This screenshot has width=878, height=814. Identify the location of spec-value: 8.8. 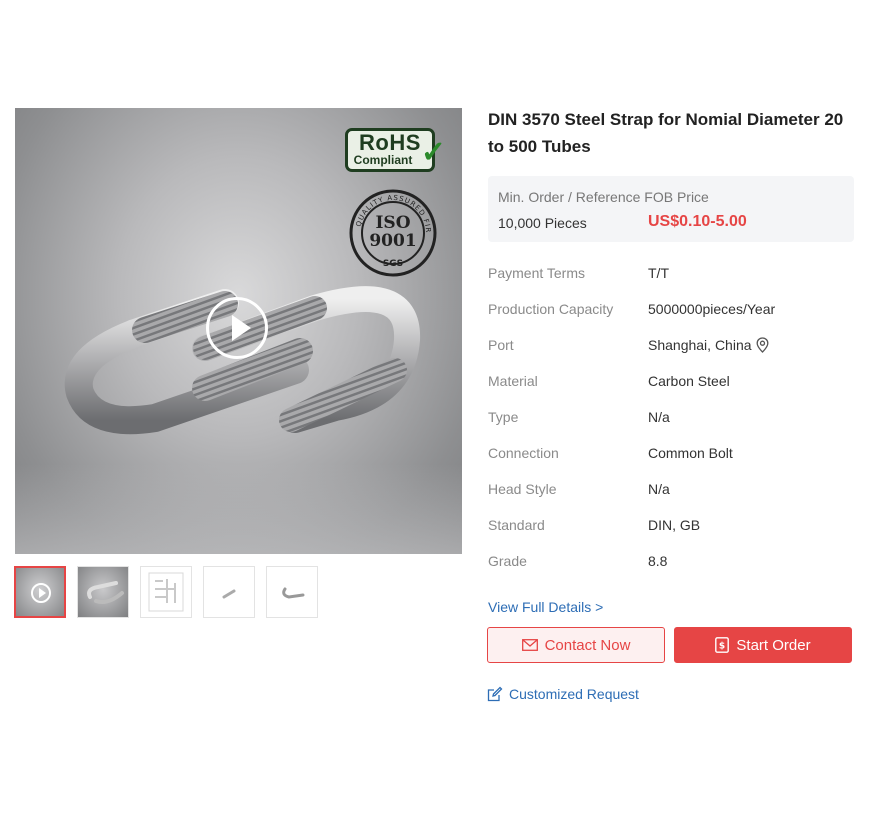
(658, 561).